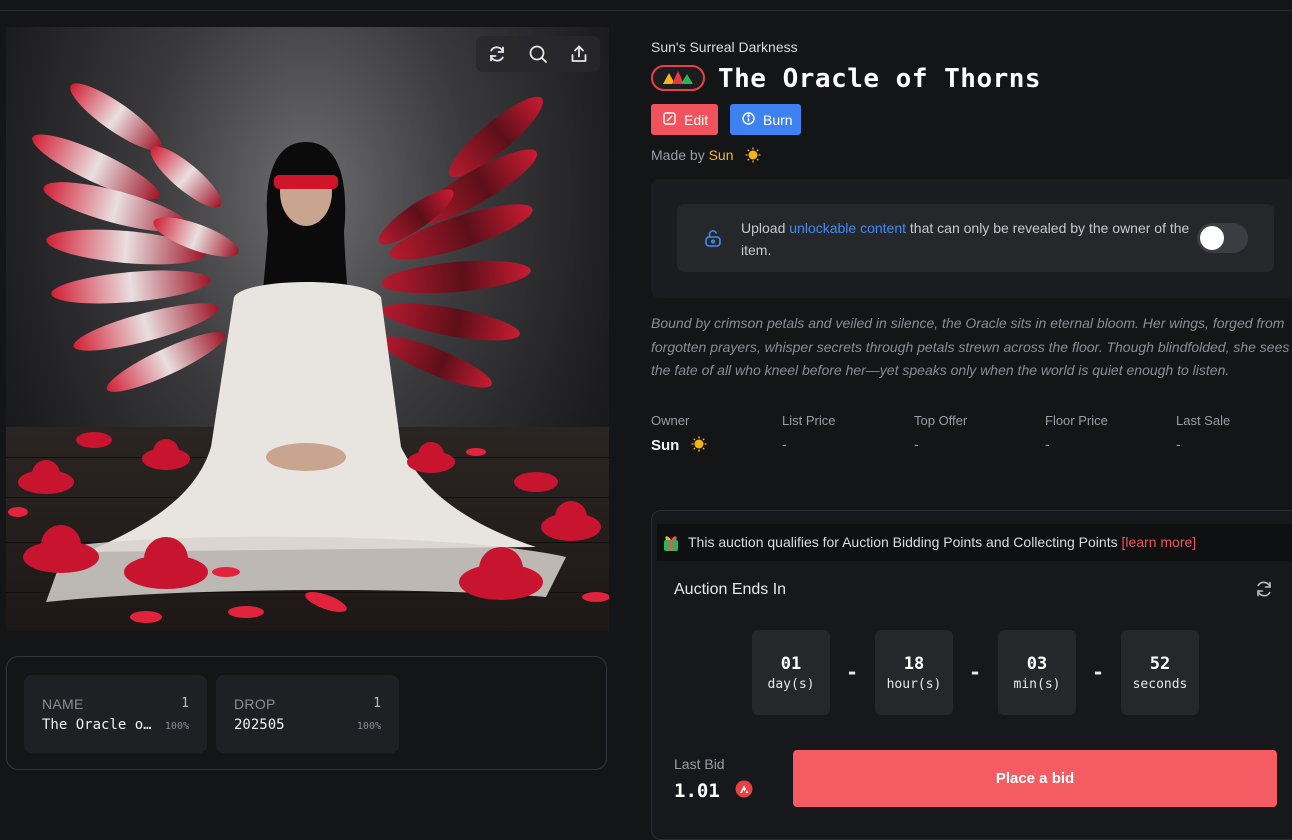 Image resolution: width=1292 pixels, height=840 pixels. What do you see at coordinates (791, 664) in the screenshot?
I see `countdown-value: 01` at bounding box center [791, 664].